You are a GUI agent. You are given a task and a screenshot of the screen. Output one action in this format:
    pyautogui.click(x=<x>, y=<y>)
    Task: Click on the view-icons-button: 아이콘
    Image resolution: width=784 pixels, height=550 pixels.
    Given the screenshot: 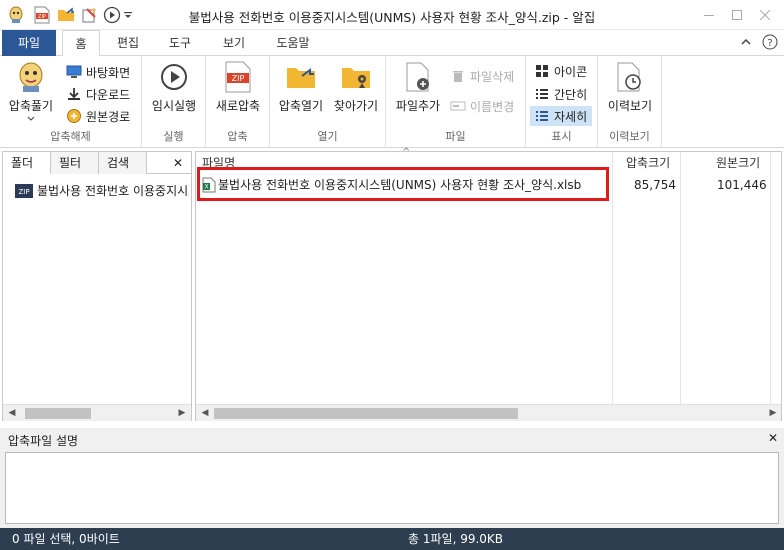 What is the action you would take?
    pyautogui.click(x=562, y=71)
    